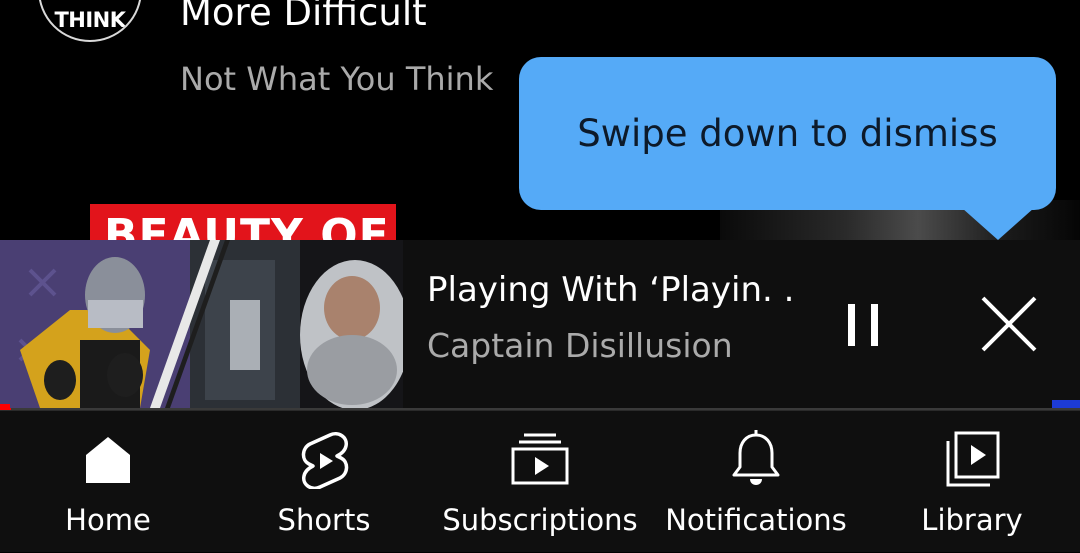  What do you see at coordinates (756, 520) in the screenshot?
I see `nav-label-notifications: Notifications` at bounding box center [756, 520].